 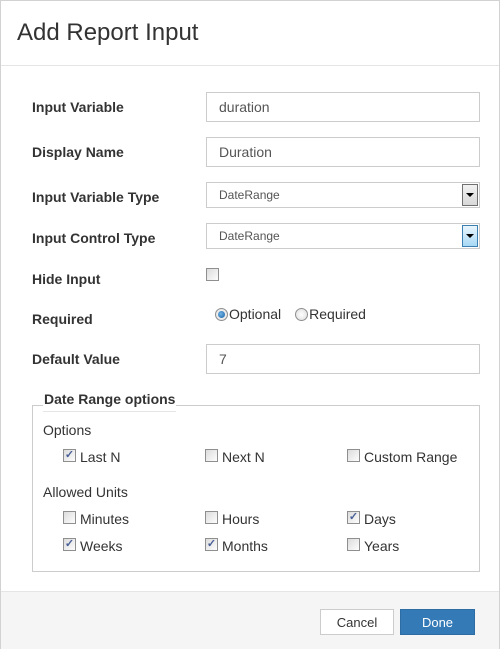 I want to click on custom-range-checkbox, so click(x=353, y=455).